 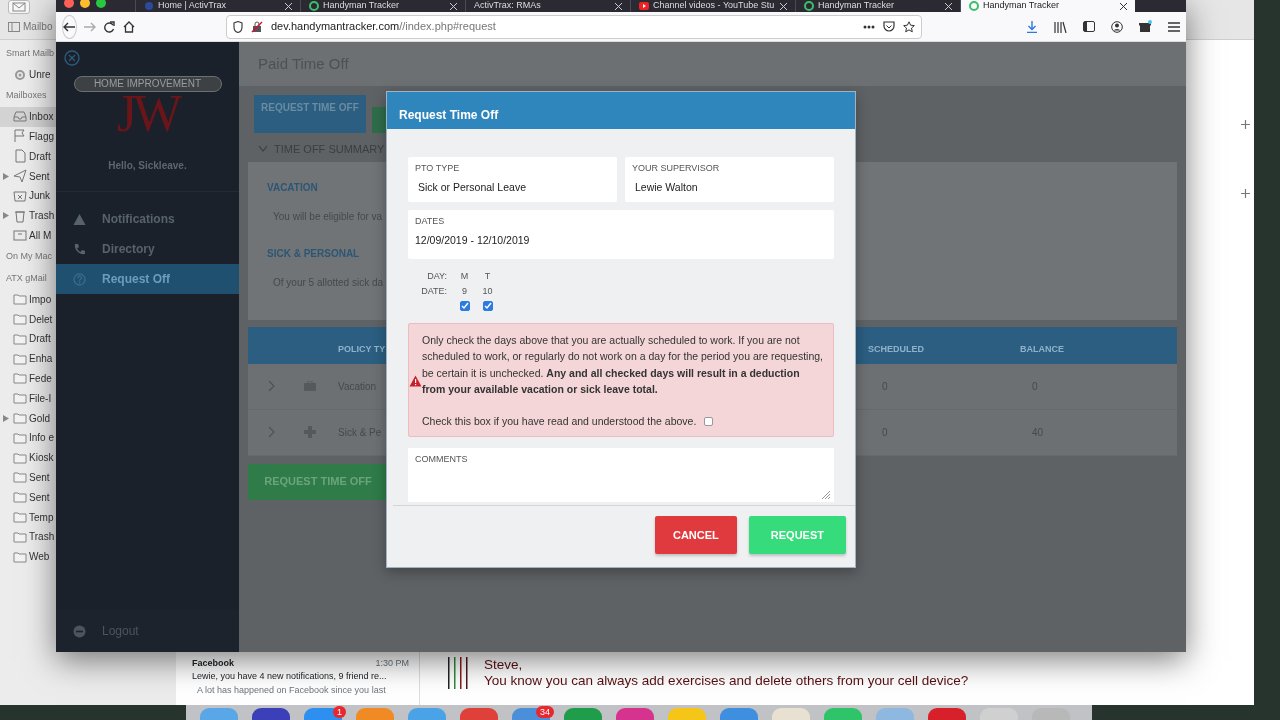 What do you see at coordinates (464, 276) in the screenshot?
I see `day-text: M` at bounding box center [464, 276].